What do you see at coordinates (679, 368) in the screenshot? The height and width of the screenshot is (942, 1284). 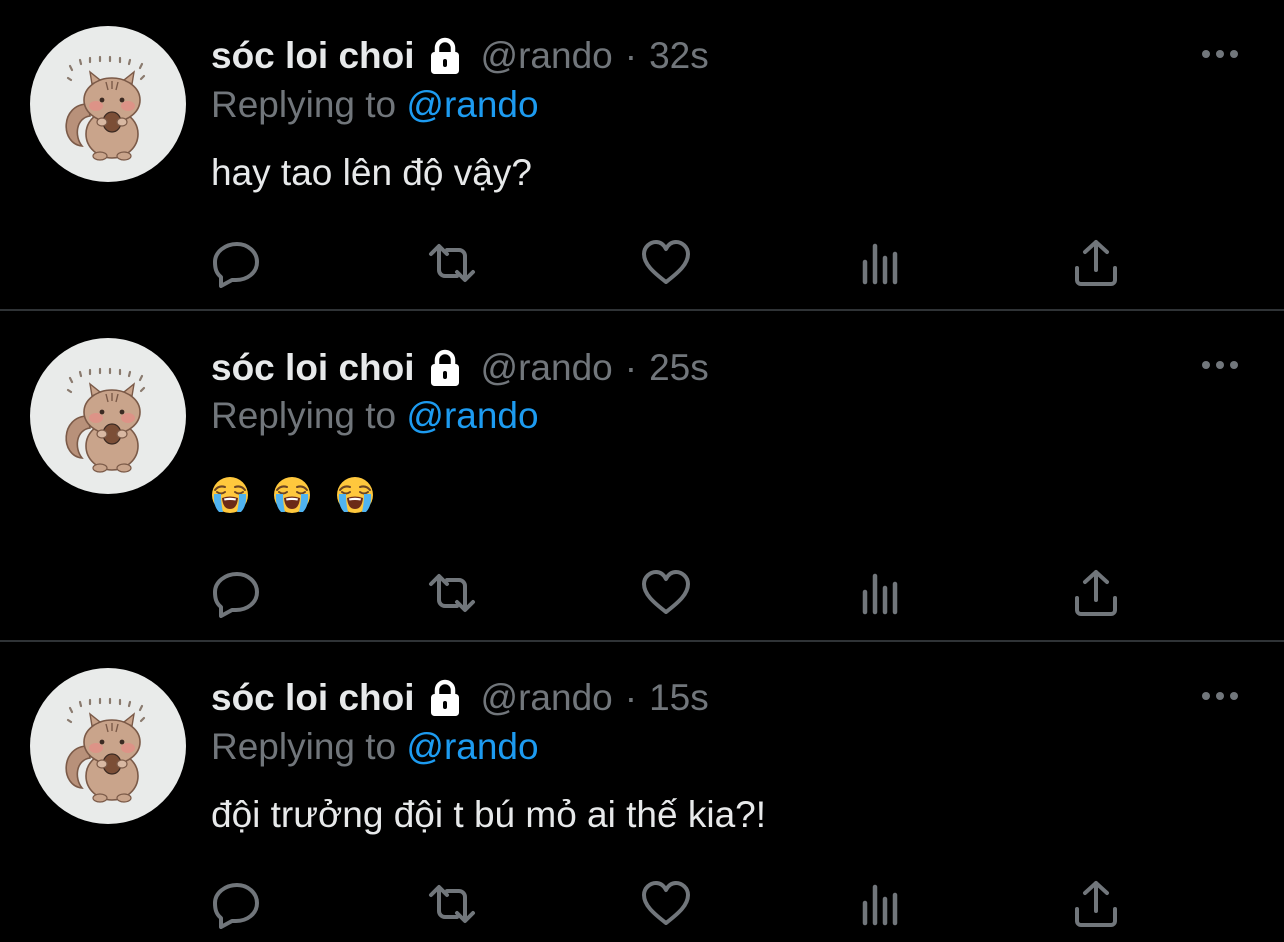 I see `timestamp: 25s` at bounding box center [679, 368].